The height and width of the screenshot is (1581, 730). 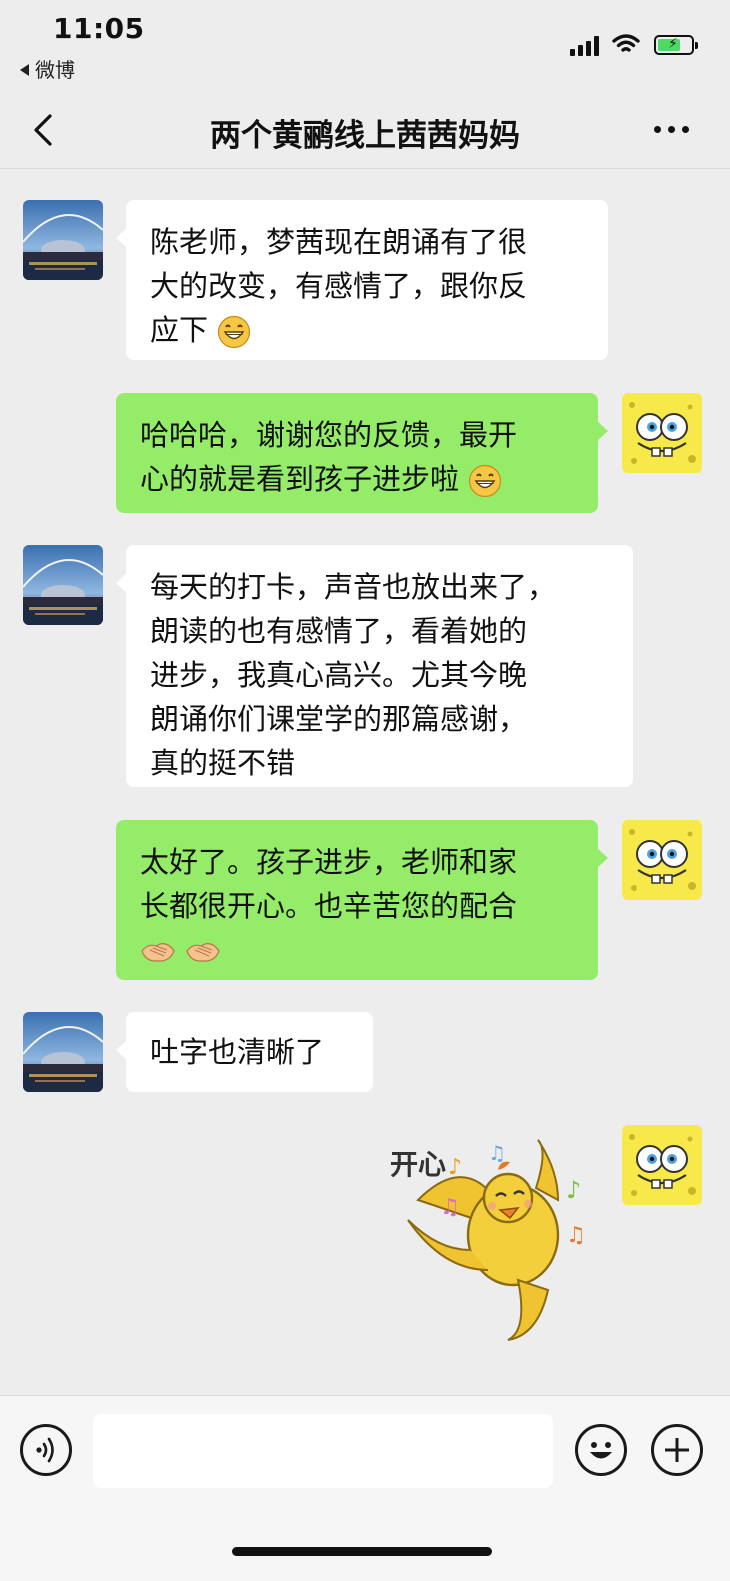 What do you see at coordinates (24, 70) in the screenshot?
I see `back-triangle-icon` at bounding box center [24, 70].